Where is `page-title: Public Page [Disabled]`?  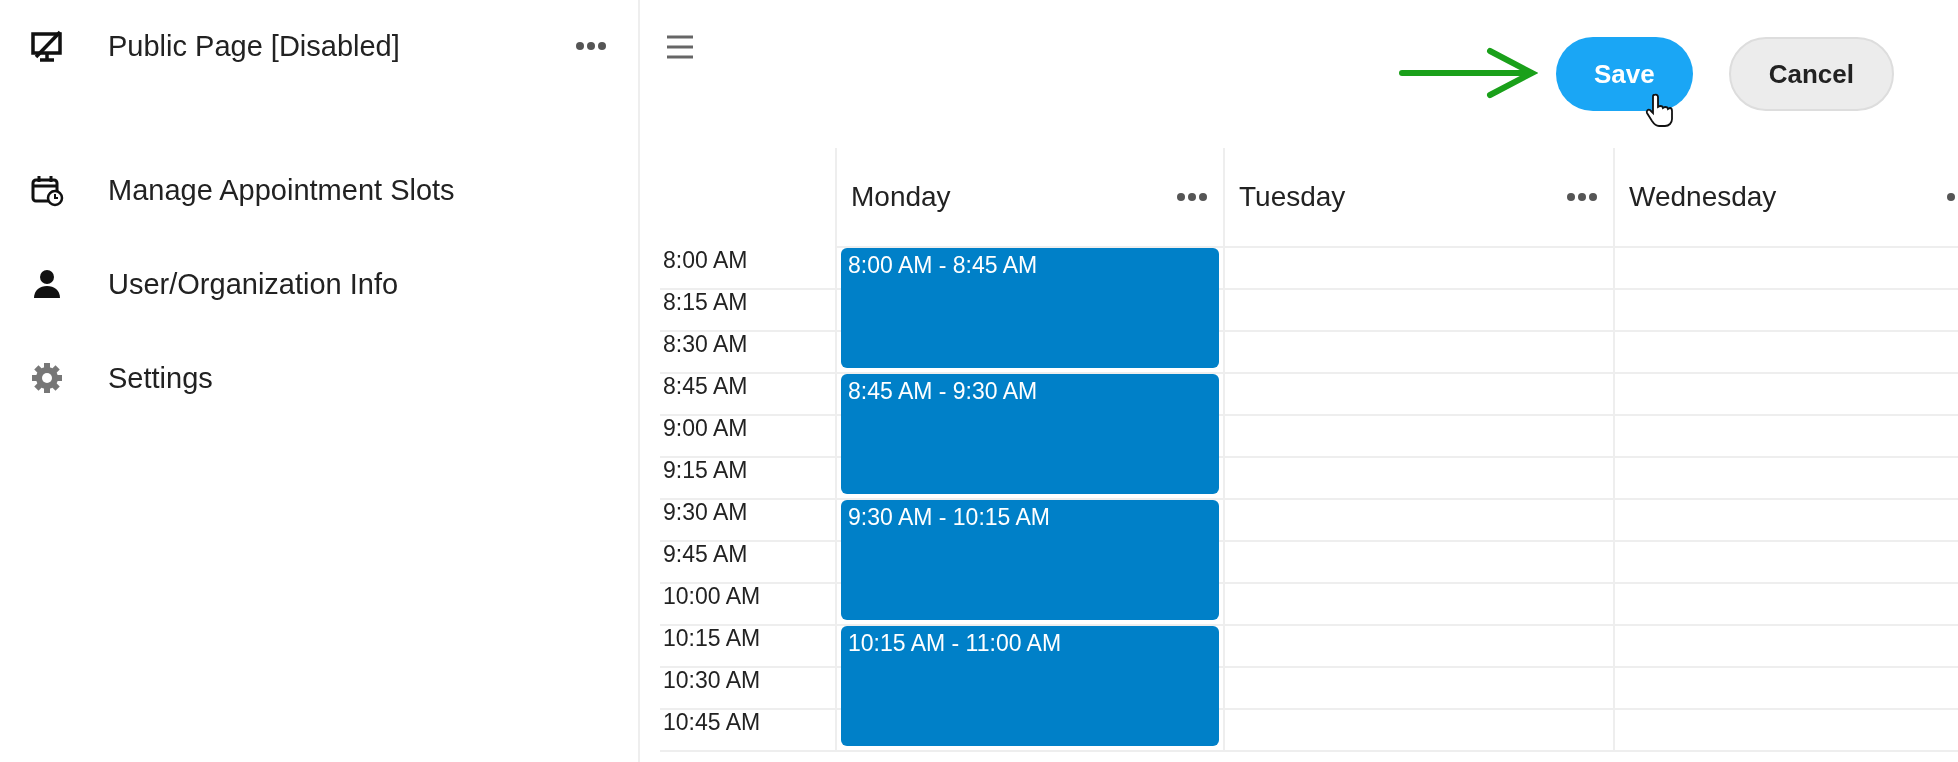 page-title: Public Page [Disabled] is located at coordinates (254, 46).